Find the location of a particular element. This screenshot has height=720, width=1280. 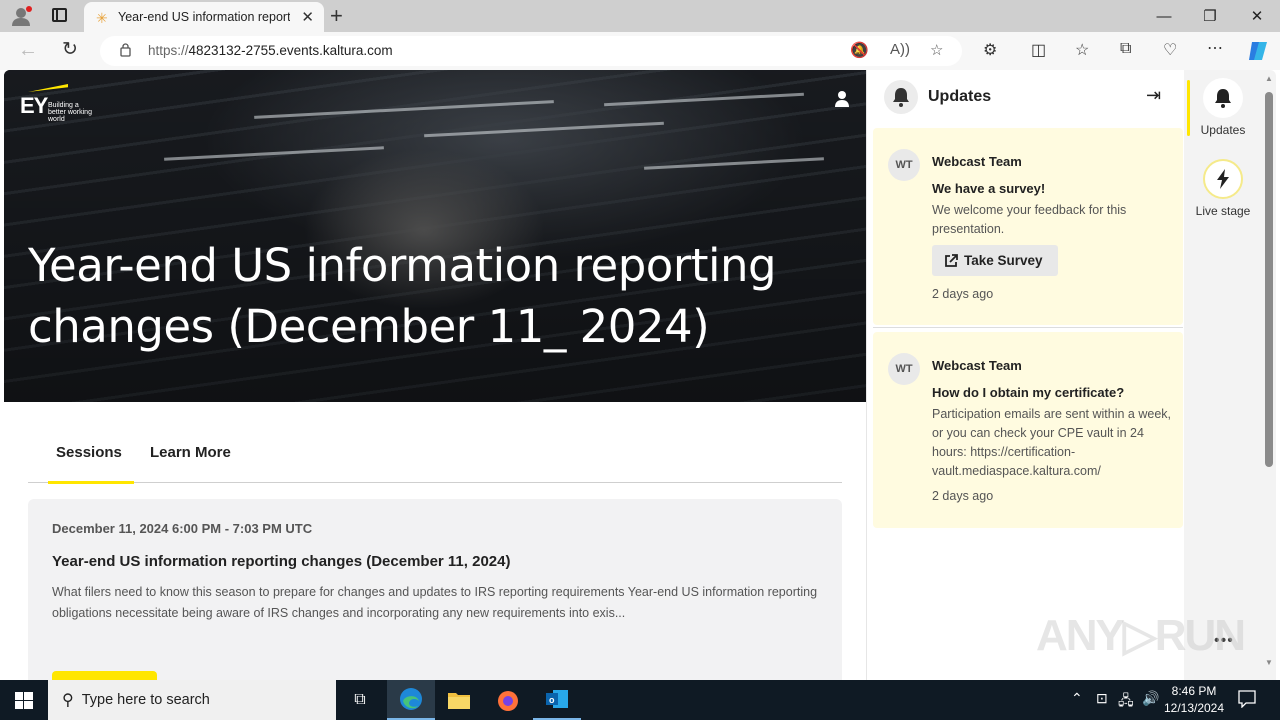

close-tab-icon: ✕ is located at coordinates (307, 17).